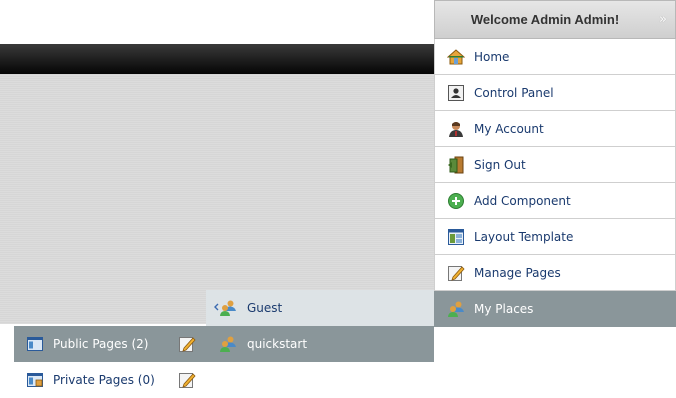 The height and width of the screenshot is (398, 676). What do you see at coordinates (663, 19) in the screenshot?
I see `chevron-down-icon: »` at bounding box center [663, 19].